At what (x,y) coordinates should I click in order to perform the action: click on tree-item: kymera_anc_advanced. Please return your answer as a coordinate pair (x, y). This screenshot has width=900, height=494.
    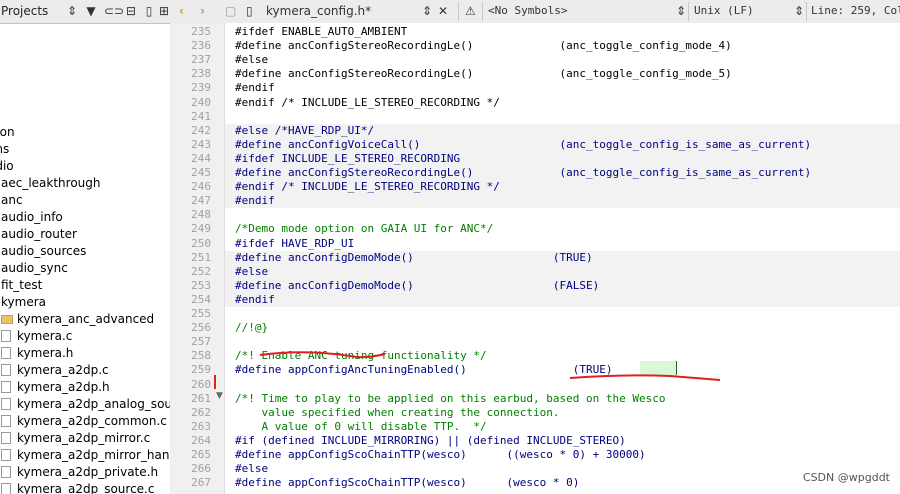
    Looking at the image, I should click on (77, 319).